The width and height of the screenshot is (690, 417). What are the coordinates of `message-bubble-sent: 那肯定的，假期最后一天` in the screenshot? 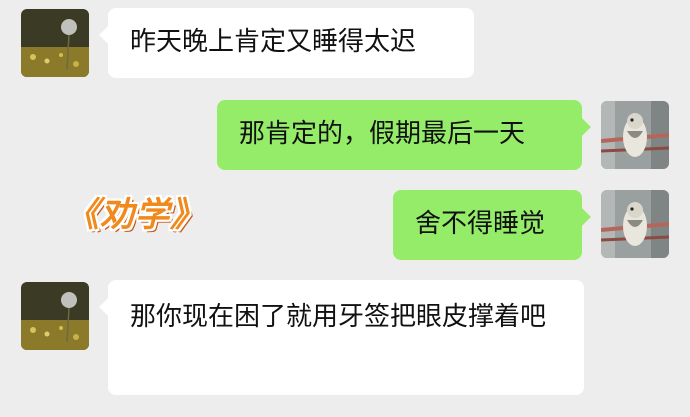 It's located at (404, 135).